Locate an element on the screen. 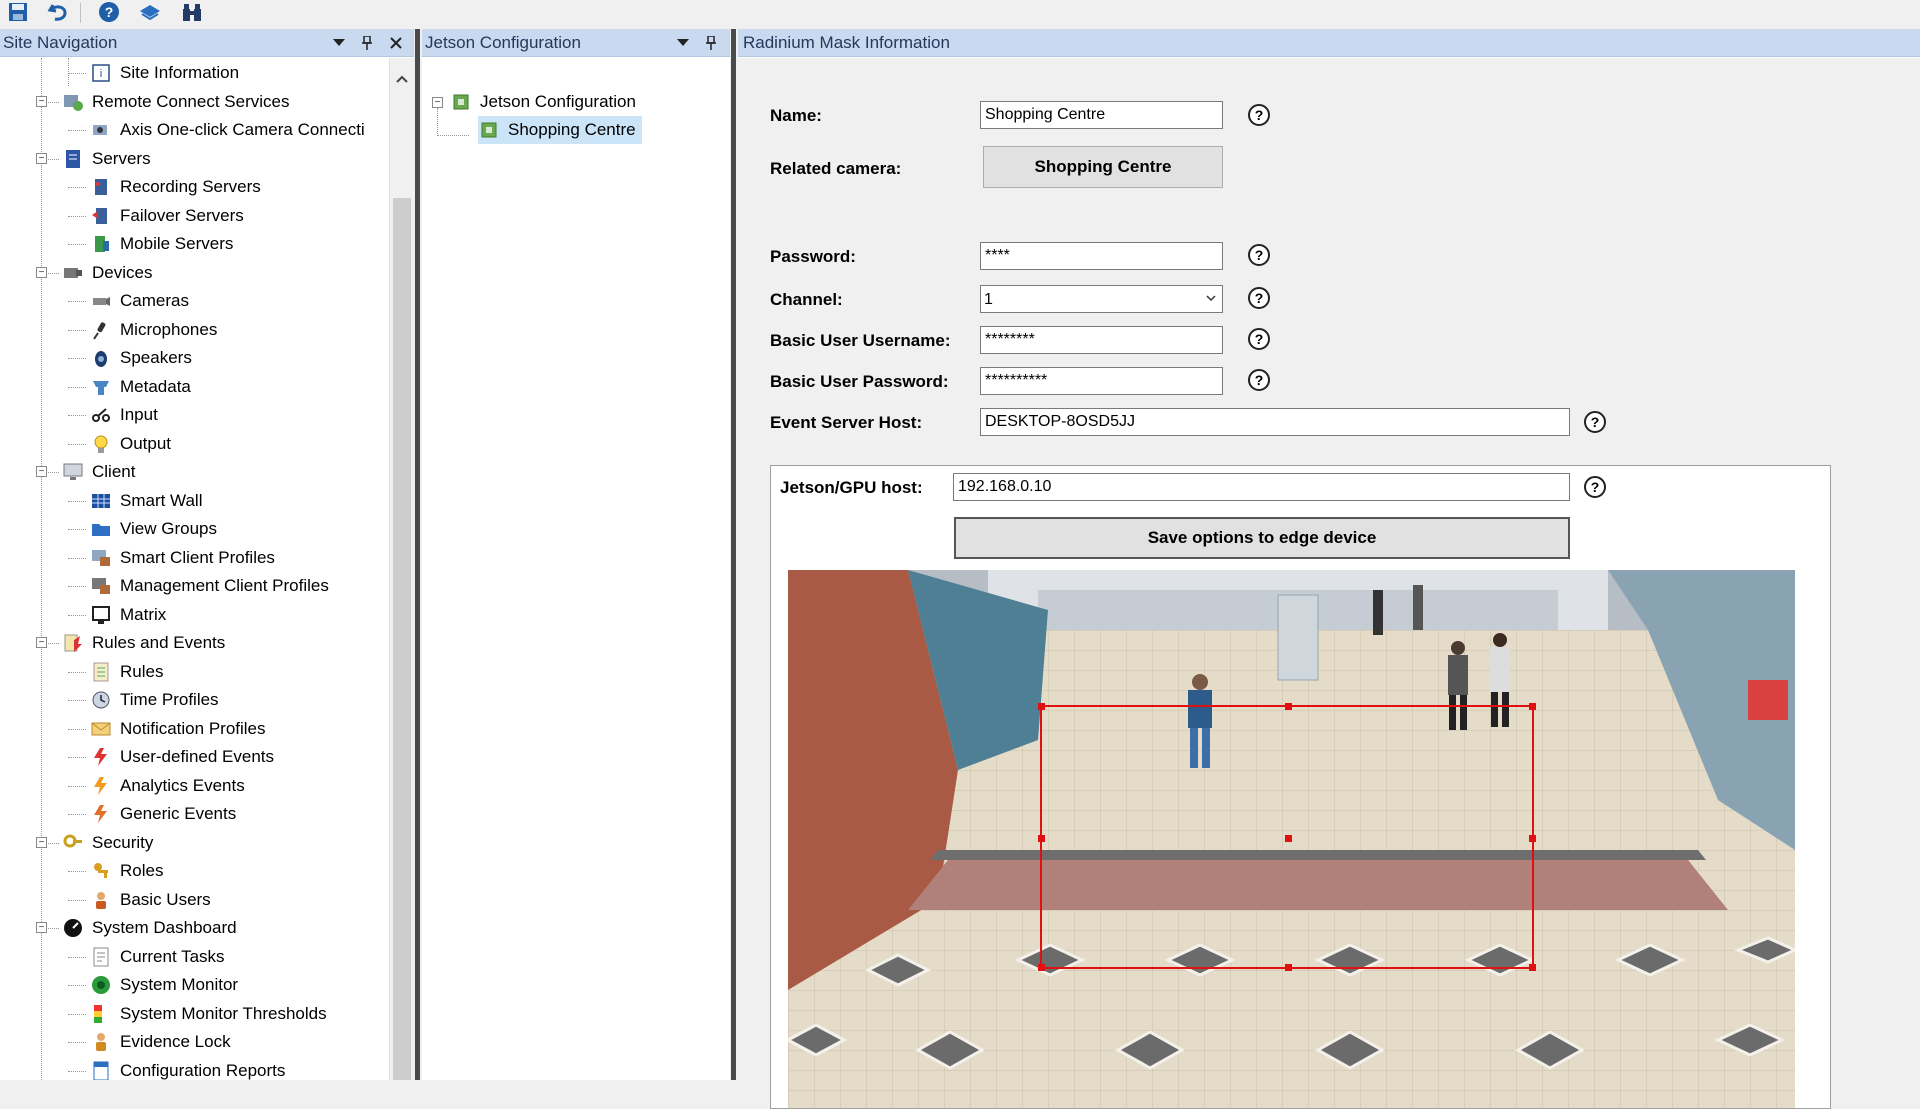 This screenshot has height=1109, width=1920. sidebar-item: Configuration Reports is located at coordinates (187, 1068).